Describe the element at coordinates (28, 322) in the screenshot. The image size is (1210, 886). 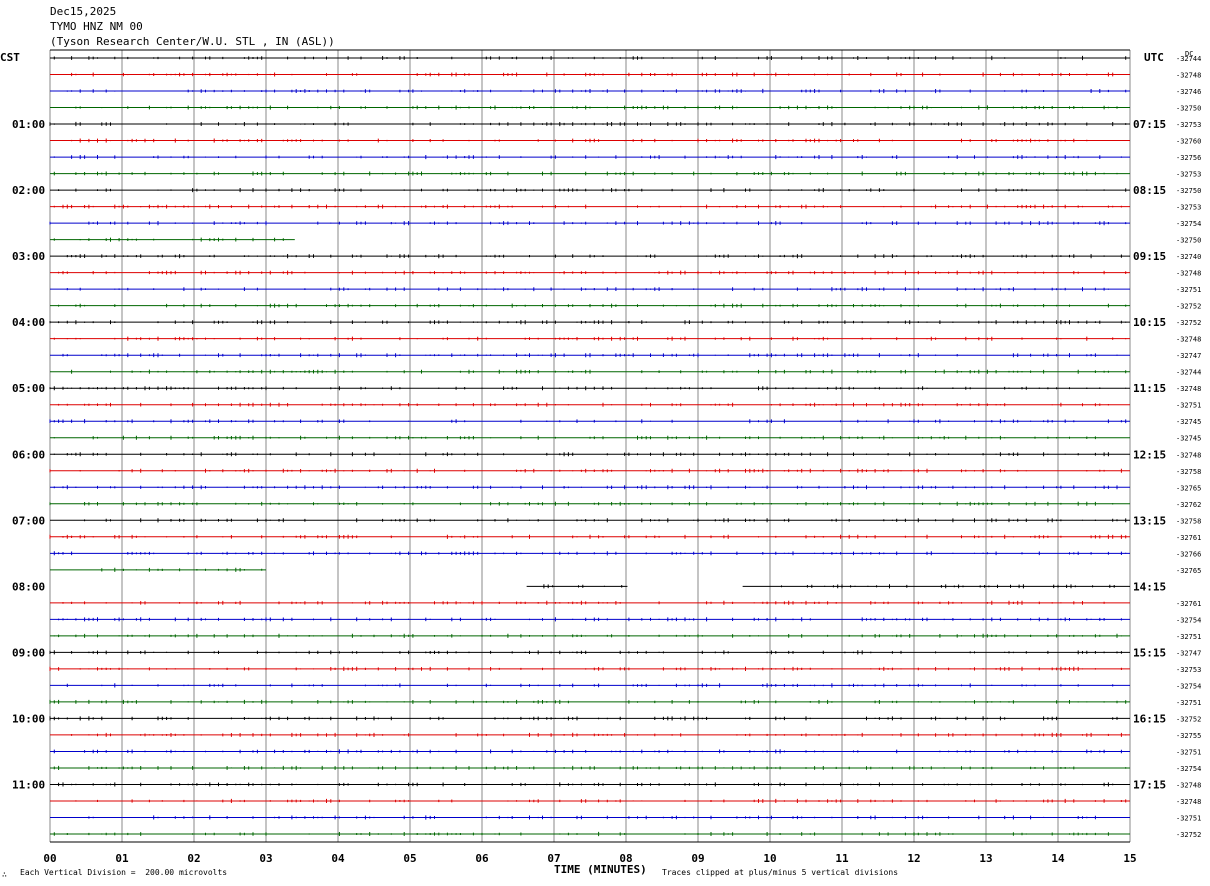
I see `left-hour-label: 04:00` at that location.